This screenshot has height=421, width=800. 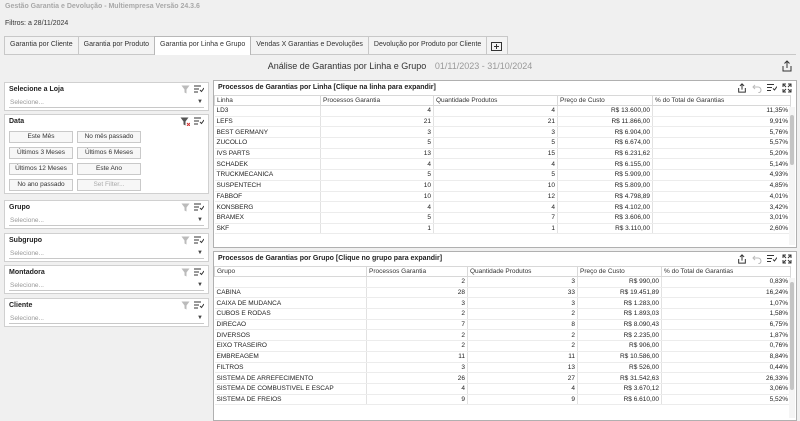 I want to click on table-cell: 21, so click(x=377, y=122).